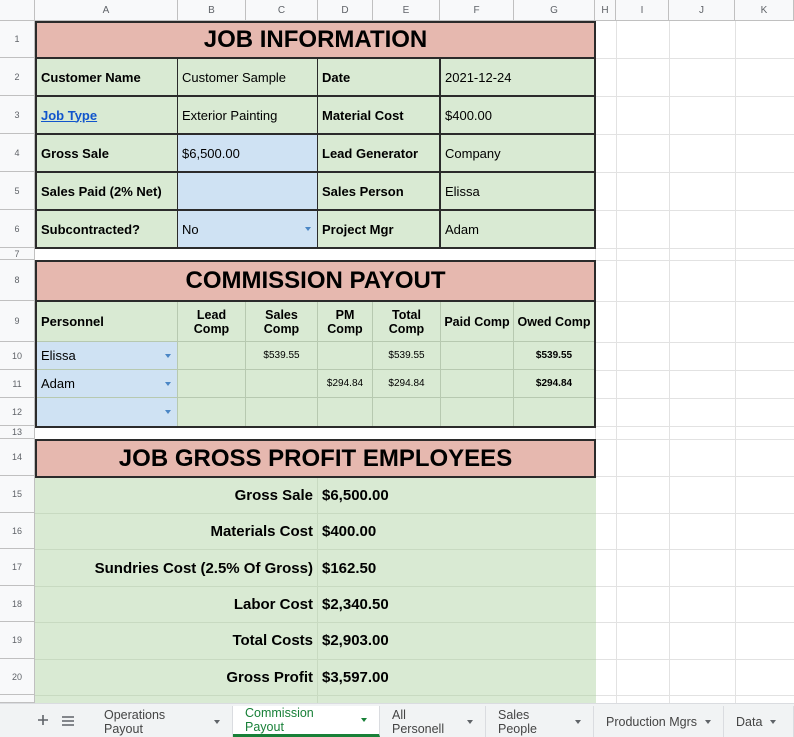 This screenshot has width=794, height=737. Describe the element at coordinates (345, 383) in the screenshot. I see `pm-comp-cell: $294.84` at that location.